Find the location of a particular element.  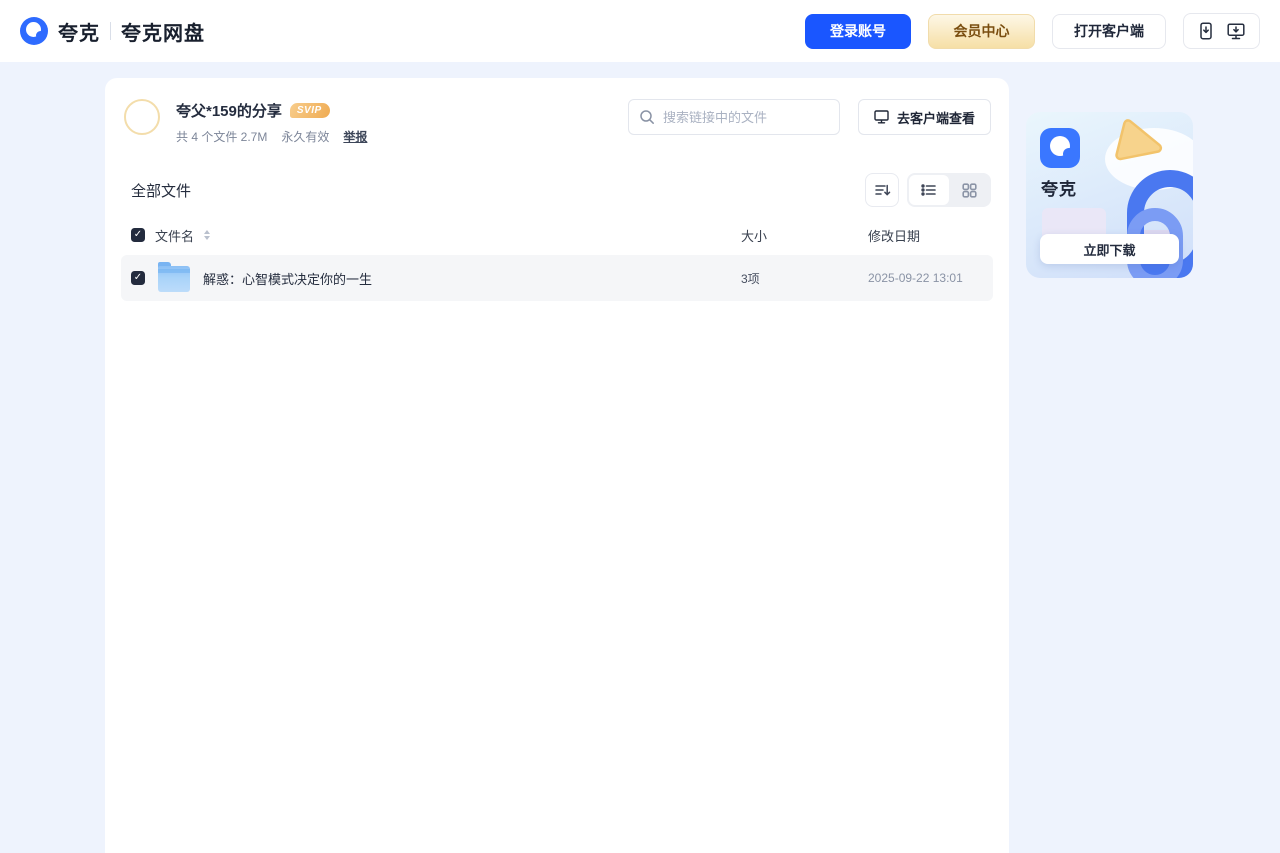

files-toolbar: 全部文件 is located at coordinates (561, 190).